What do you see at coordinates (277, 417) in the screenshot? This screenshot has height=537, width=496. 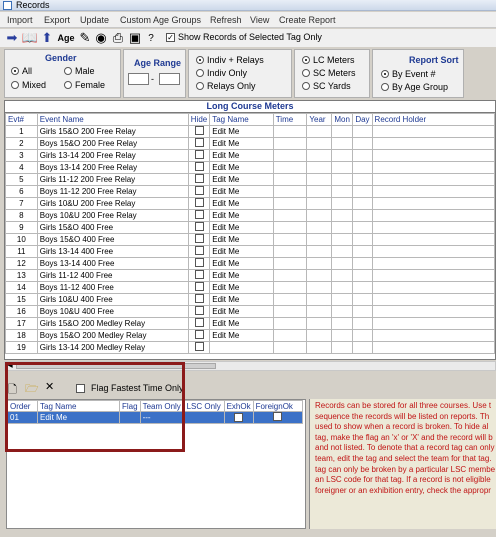 I see `foreignok-cell` at bounding box center [277, 417].